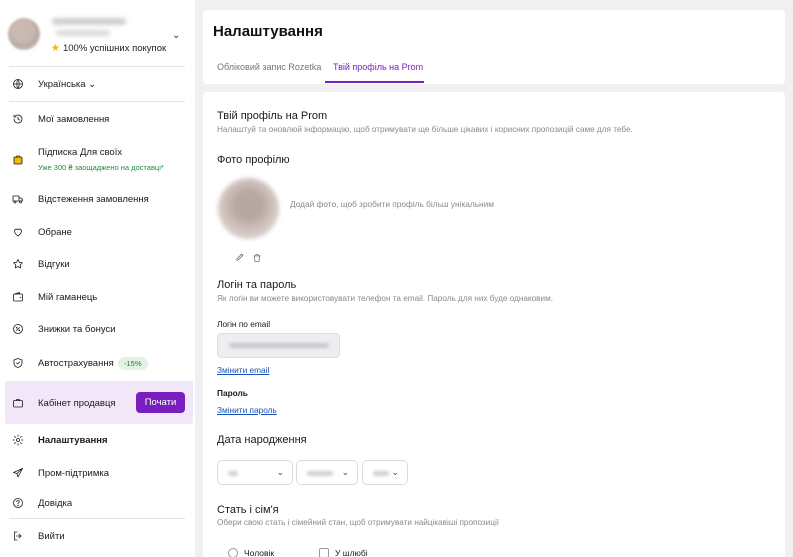  What do you see at coordinates (243, 370) in the screenshot?
I see `change-email-link: Змінити email` at bounding box center [243, 370].